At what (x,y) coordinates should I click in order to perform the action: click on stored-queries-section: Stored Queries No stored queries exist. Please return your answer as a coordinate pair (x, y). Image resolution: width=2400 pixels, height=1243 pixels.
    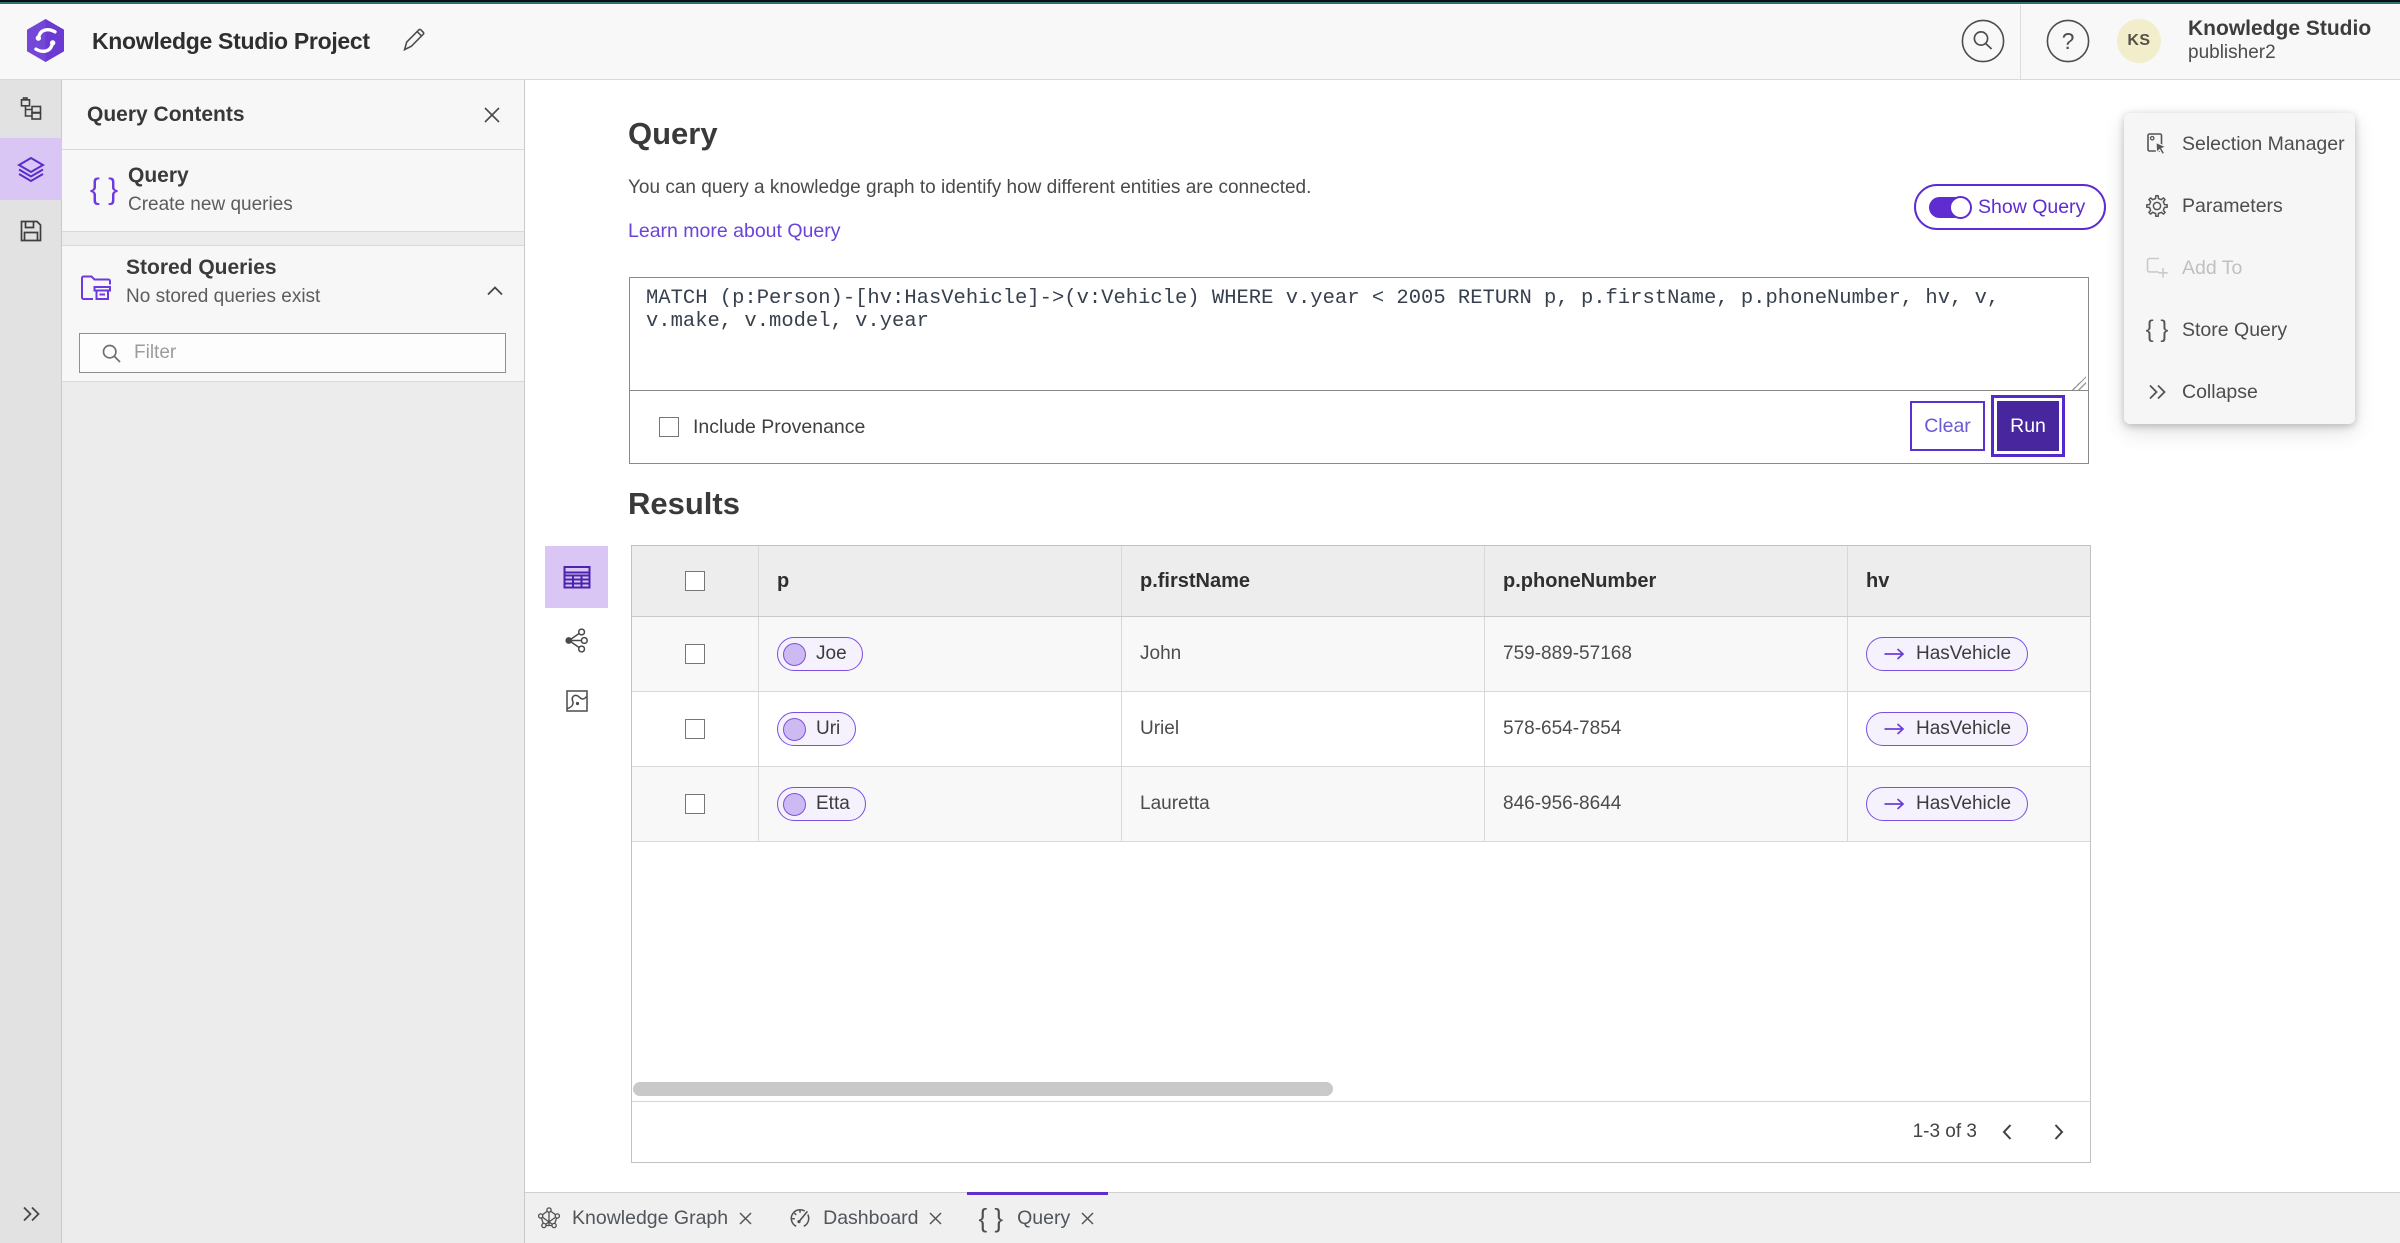
    Looking at the image, I should click on (293, 313).